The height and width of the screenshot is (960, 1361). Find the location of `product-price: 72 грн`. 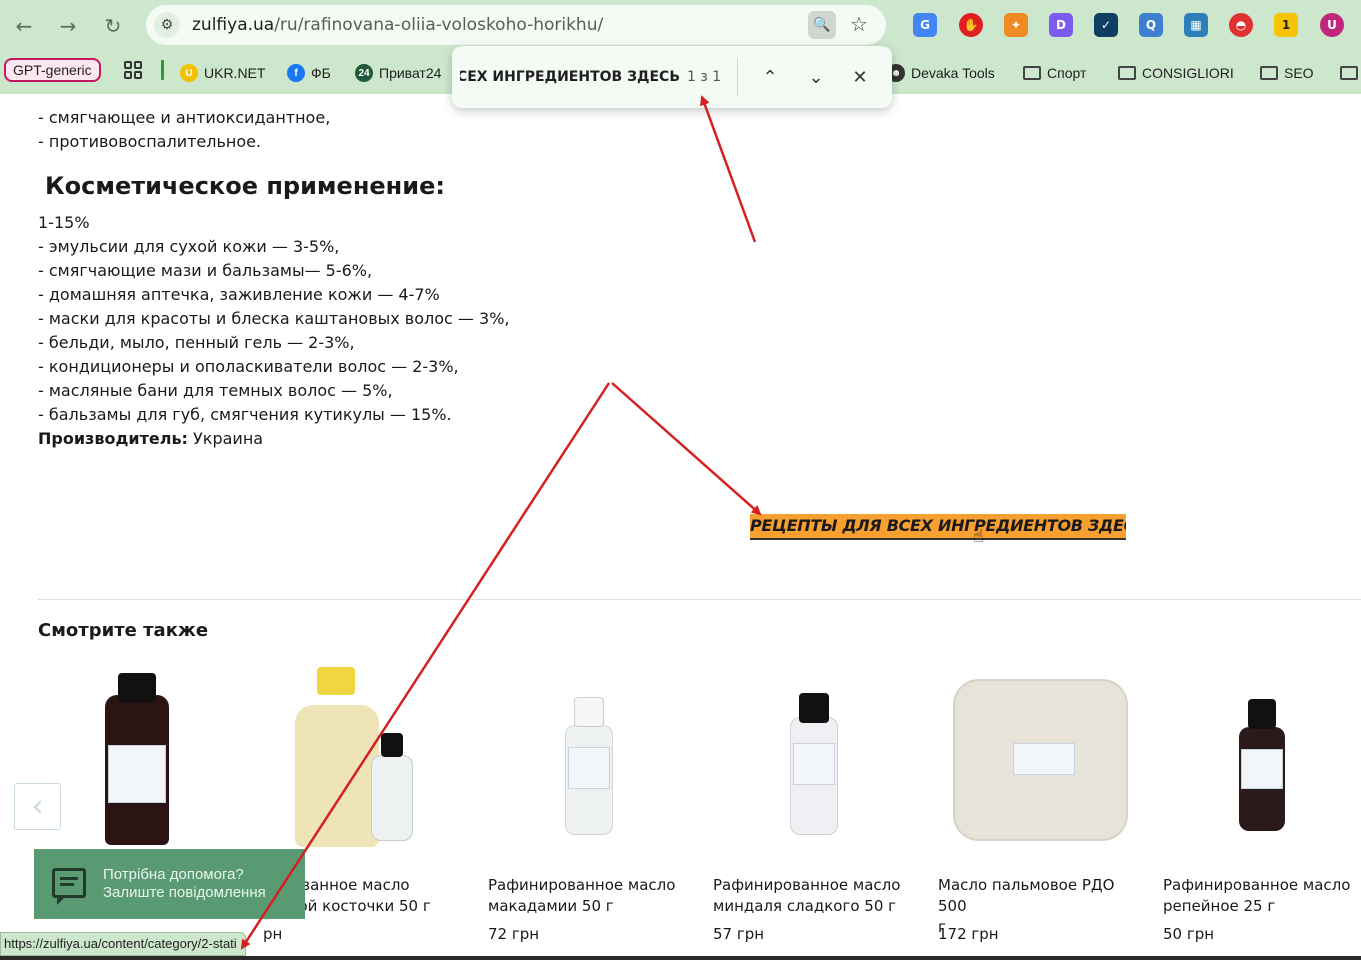

product-price: 72 грн is located at coordinates (514, 934).